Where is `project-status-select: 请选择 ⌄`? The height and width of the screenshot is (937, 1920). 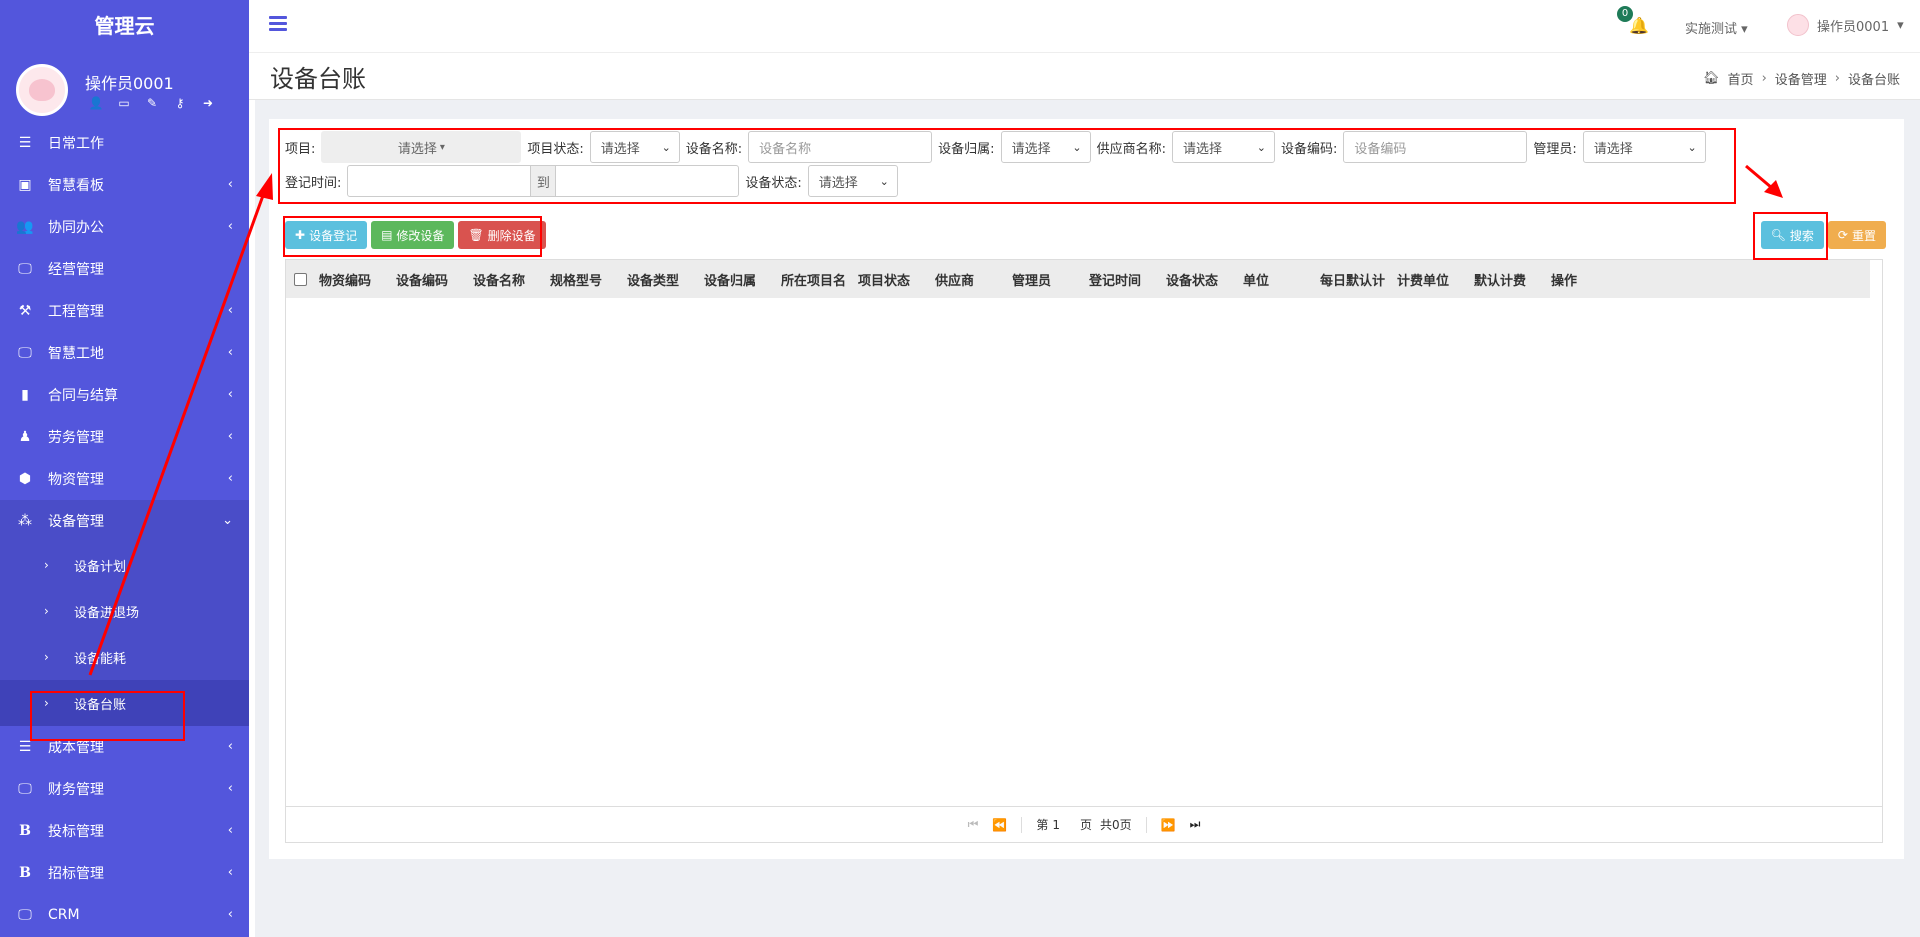 project-status-select: 请选择 ⌄ is located at coordinates (634, 147).